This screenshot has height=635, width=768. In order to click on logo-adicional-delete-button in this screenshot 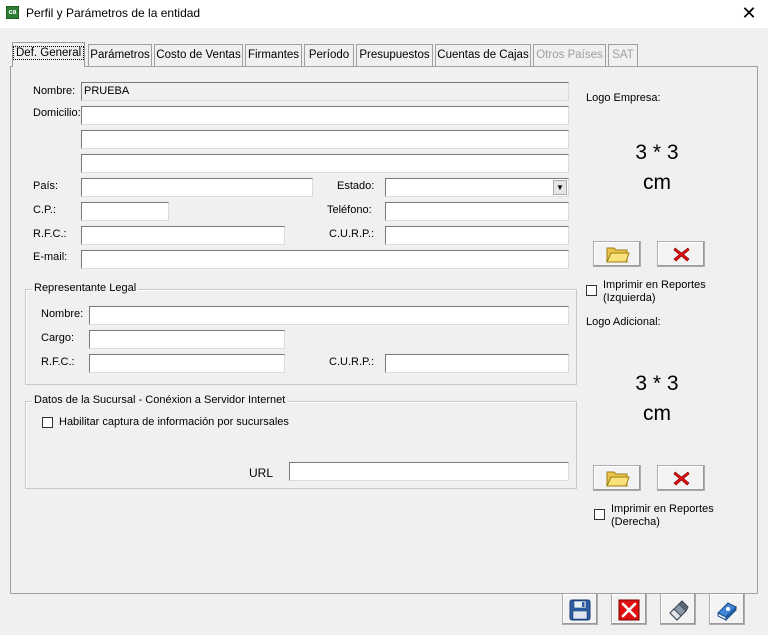, I will do `click(681, 478)`.